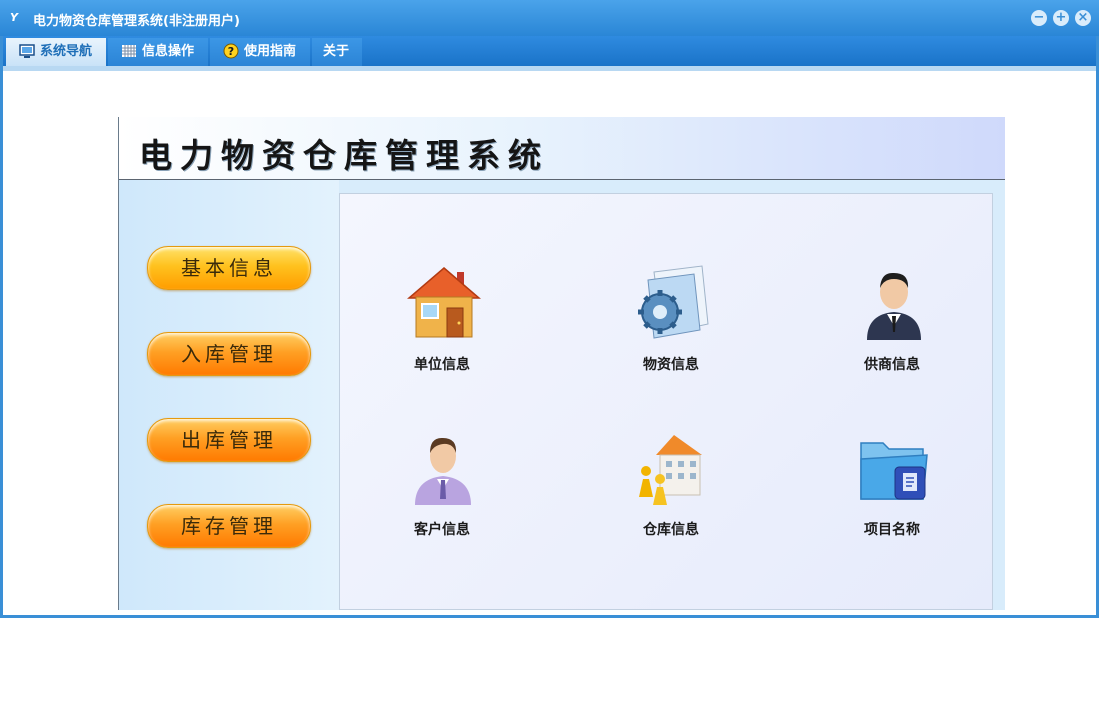 Image resolution: width=1099 pixels, height=723 pixels. I want to click on close-icon: ×, so click(1083, 18).